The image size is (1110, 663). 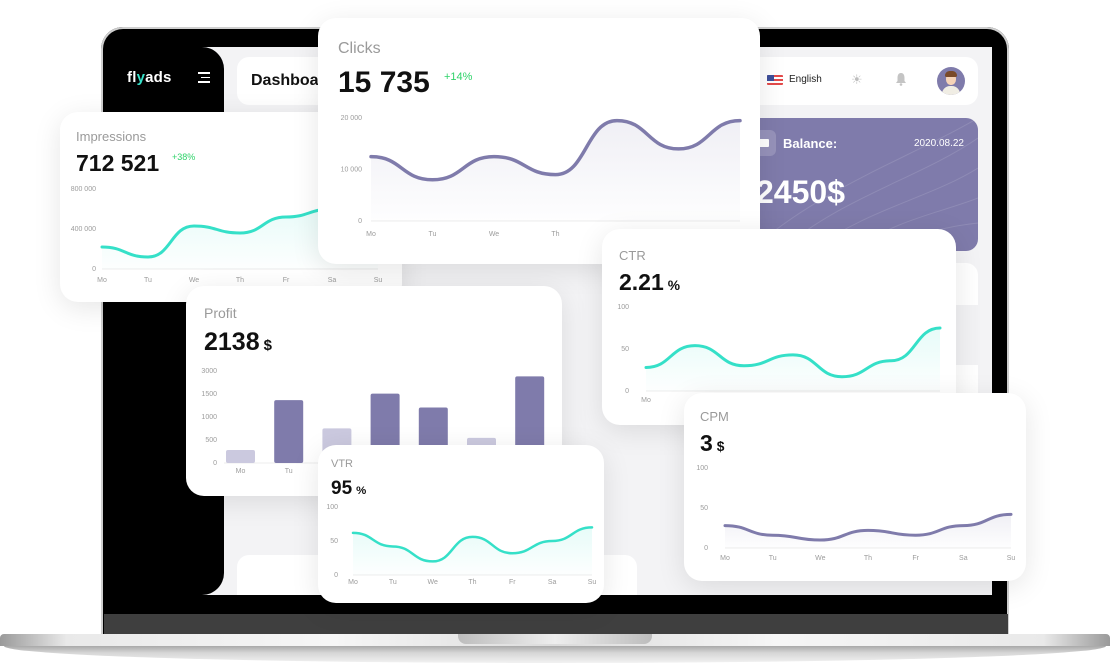 What do you see at coordinates (775, 79) in the screenshot?
I see `us-flag-icon` at bounding box center [775, 79].